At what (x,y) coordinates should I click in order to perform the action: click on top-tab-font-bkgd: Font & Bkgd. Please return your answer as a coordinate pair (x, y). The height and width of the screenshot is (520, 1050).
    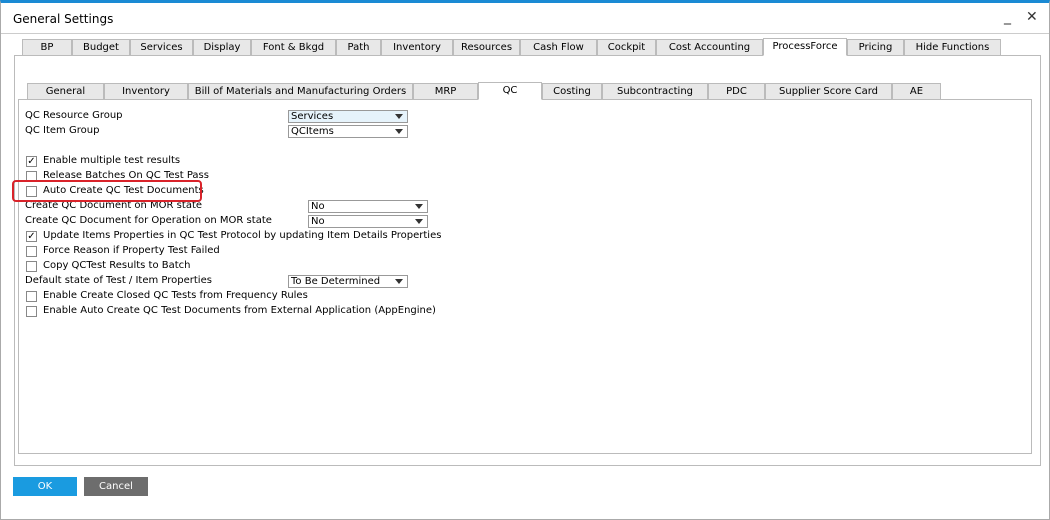
    Looking at the image, I should click on (293, 47).